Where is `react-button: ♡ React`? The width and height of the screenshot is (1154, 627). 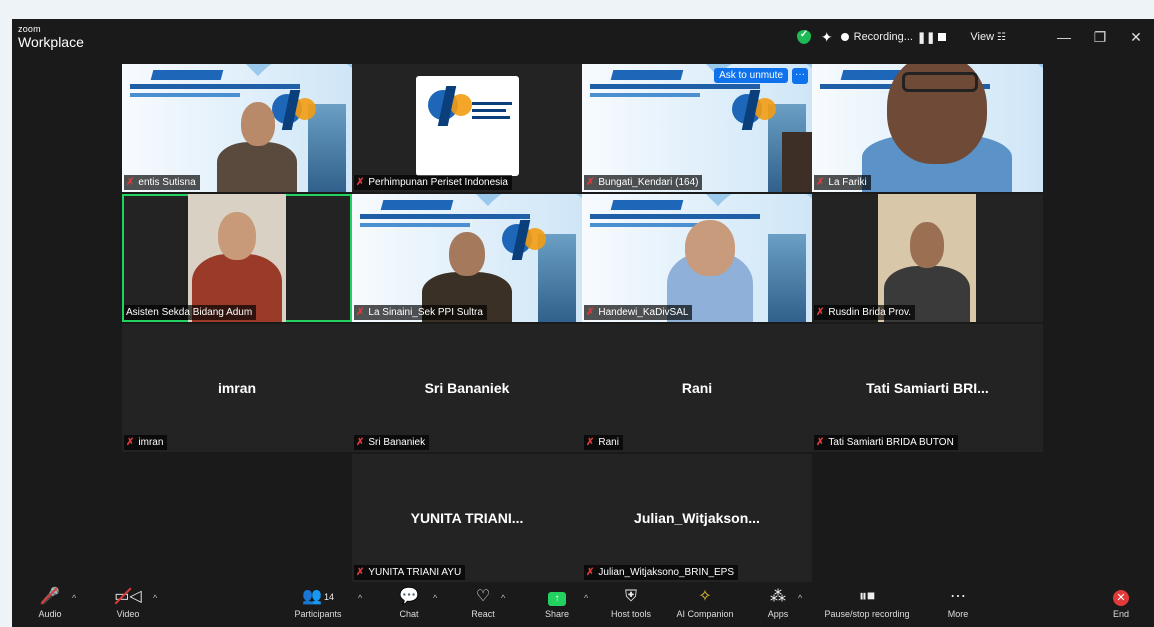
react-button: ♡ React is located at coordinates (483, 606).